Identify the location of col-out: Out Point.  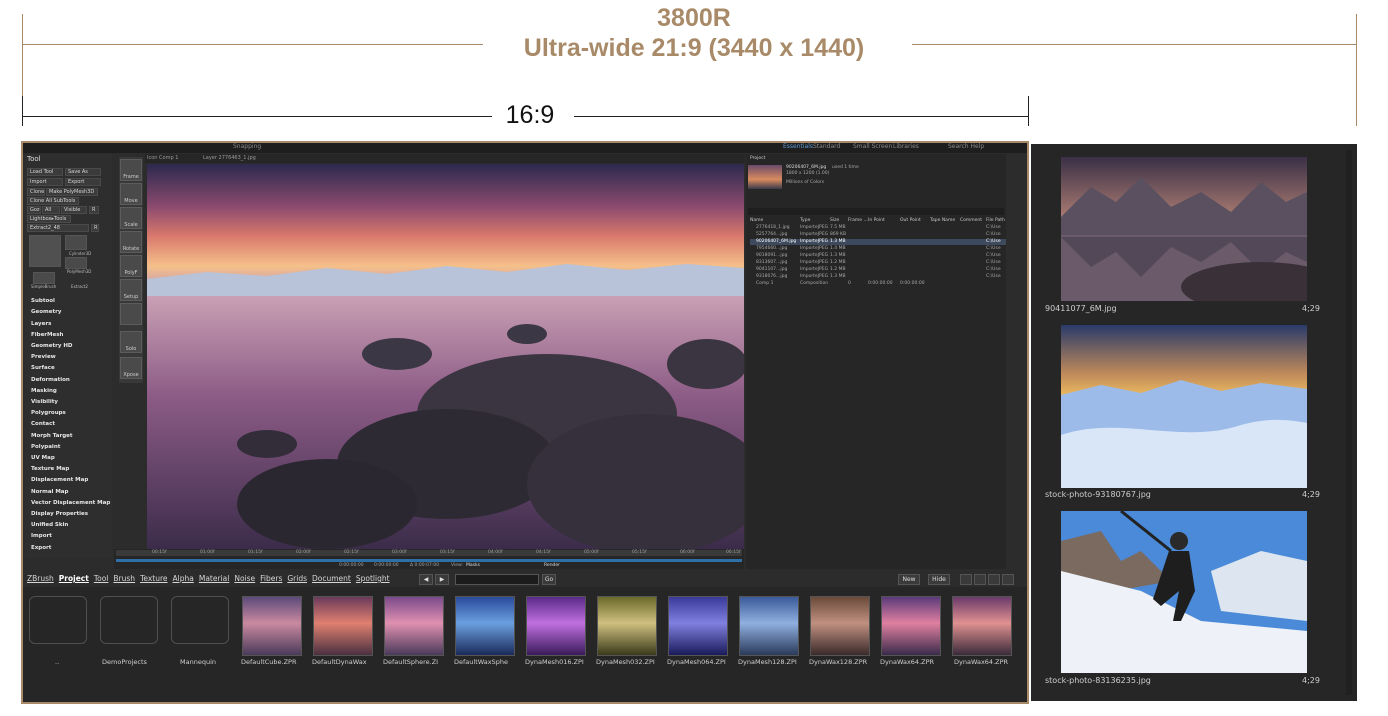
(910, 220).